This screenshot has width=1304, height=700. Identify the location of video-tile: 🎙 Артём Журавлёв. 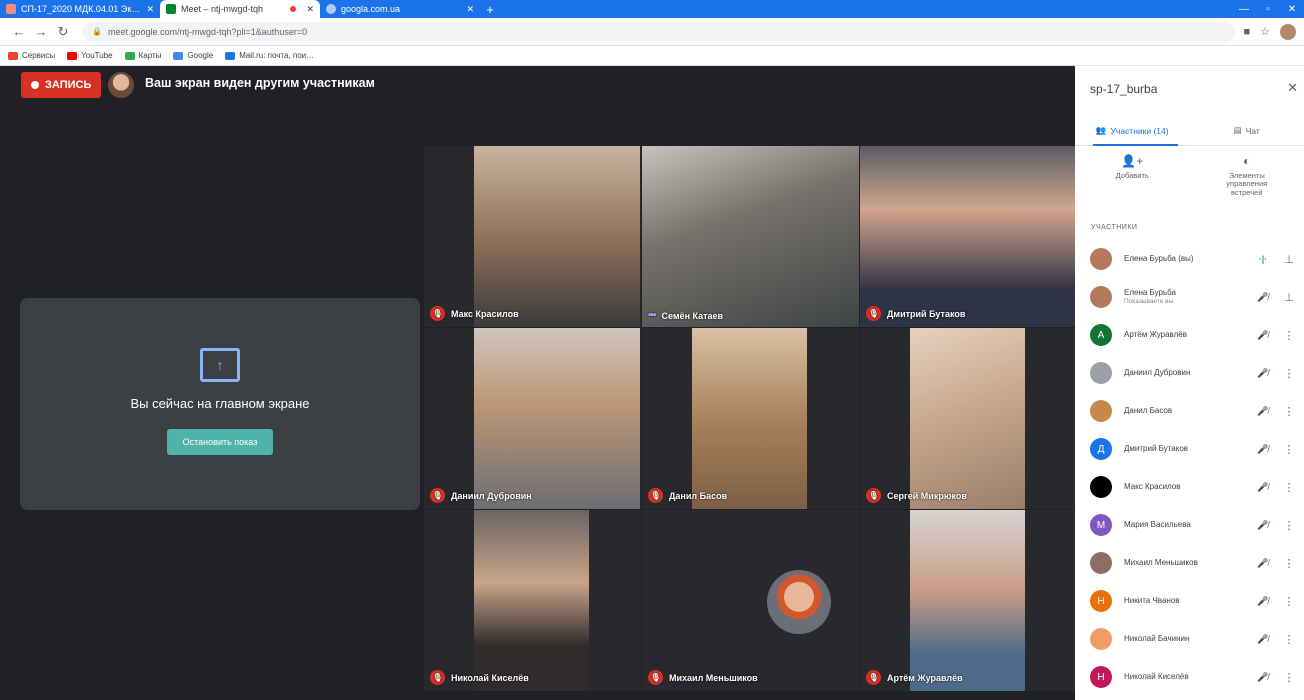
(968, 600).